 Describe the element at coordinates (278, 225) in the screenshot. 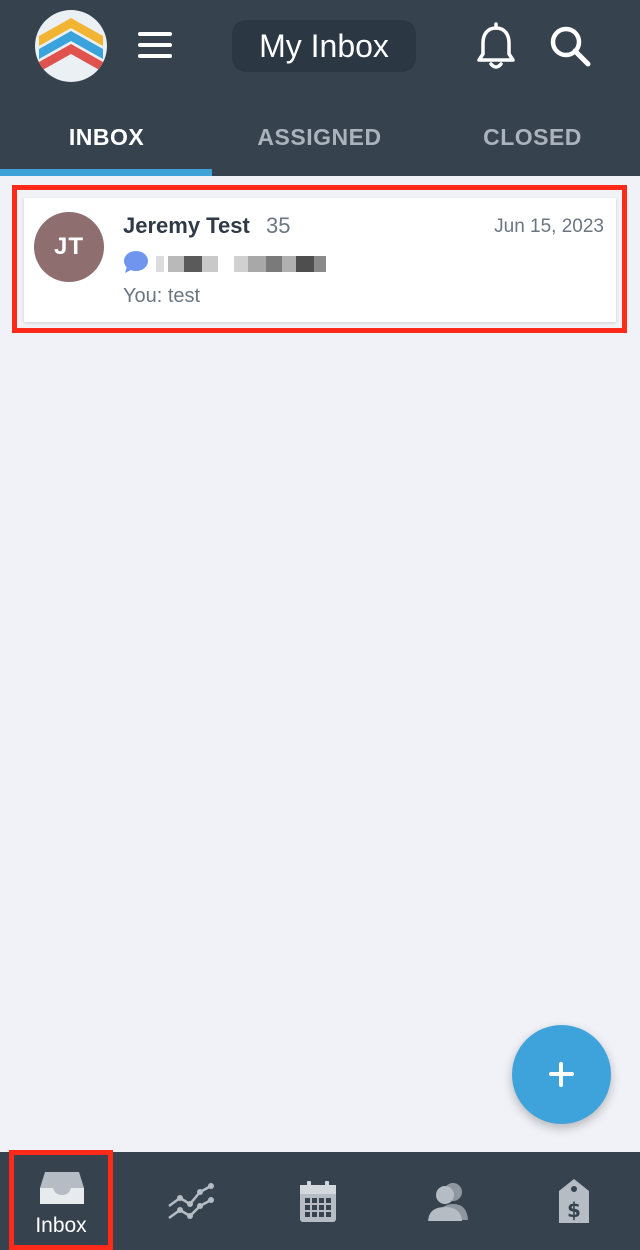

I see `contact-count: 35` at that location.